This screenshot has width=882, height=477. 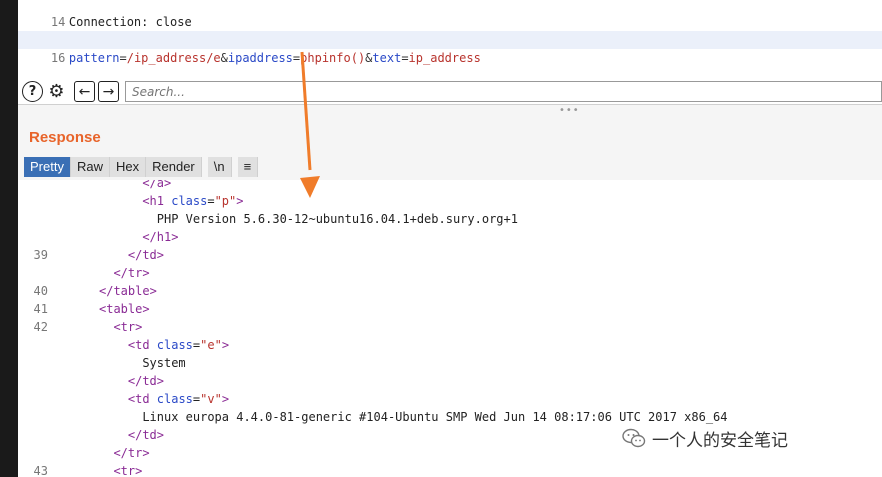 What do you see at coordinates (211, 201) in the screenshot?
I see `code-token: =` at bounding box center [211, 201].